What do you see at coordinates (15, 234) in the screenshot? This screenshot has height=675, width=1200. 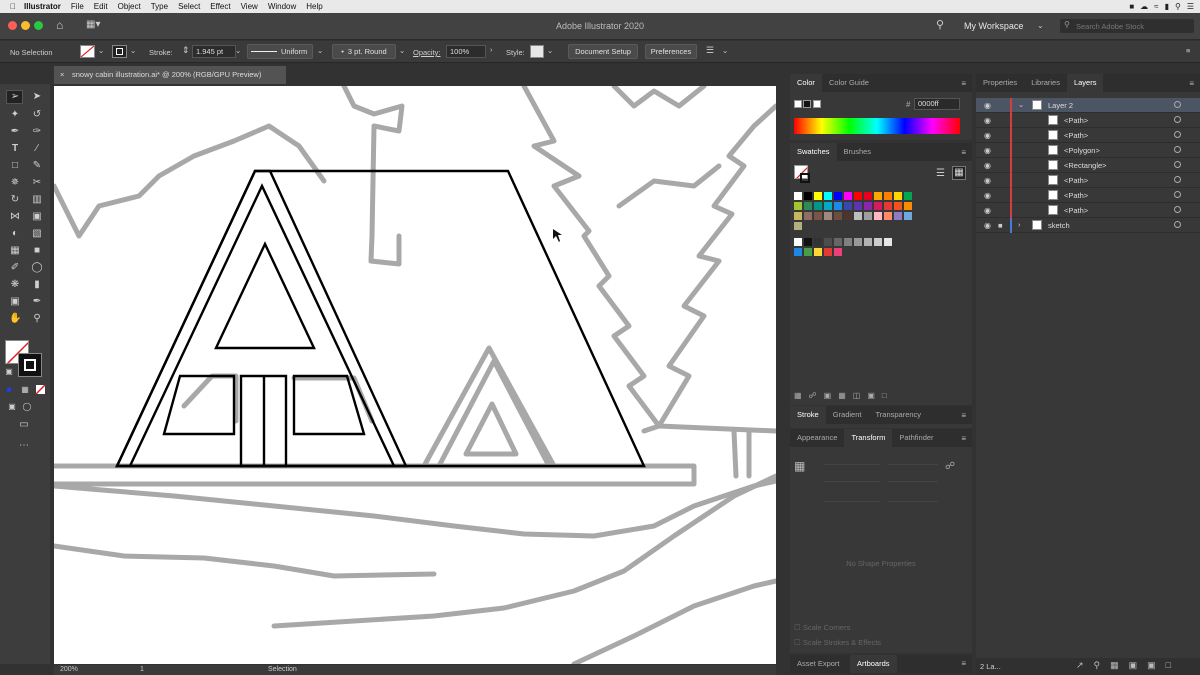 I see `shape-builder-tool-icon: ◐` at bounding box center [15, 234].